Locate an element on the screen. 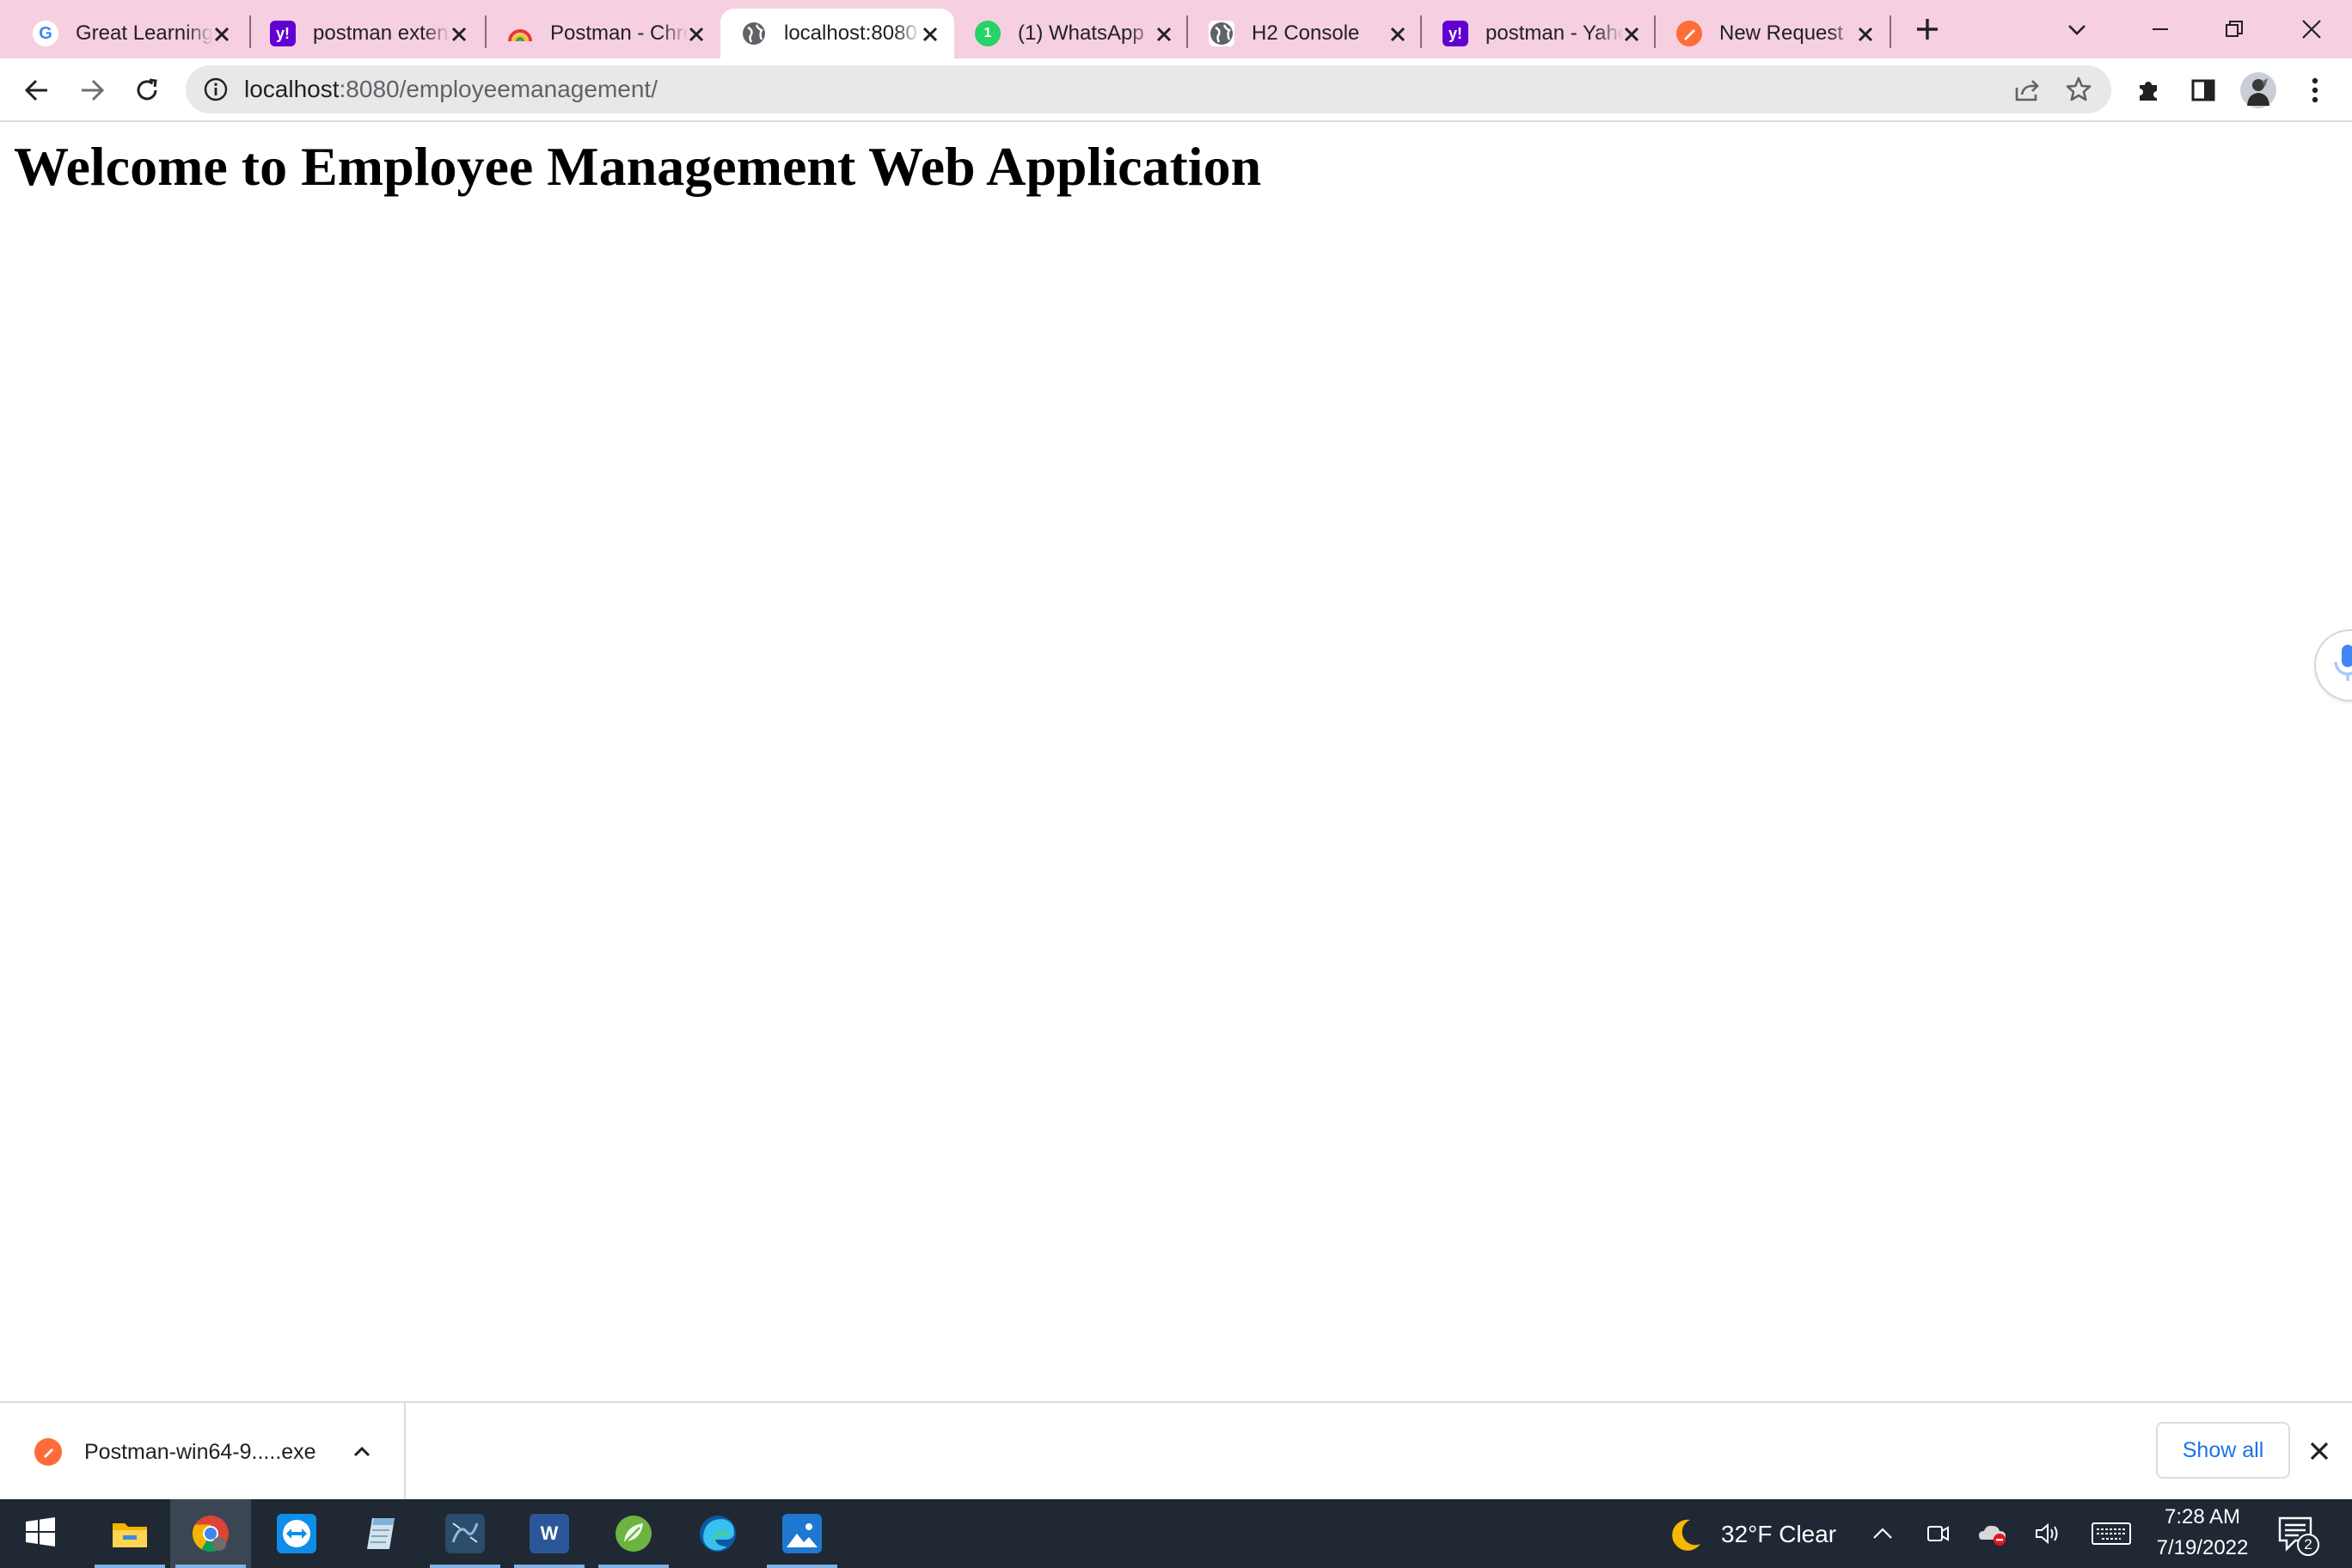  taskbar-word: W is located at coordinates (549, 1533).